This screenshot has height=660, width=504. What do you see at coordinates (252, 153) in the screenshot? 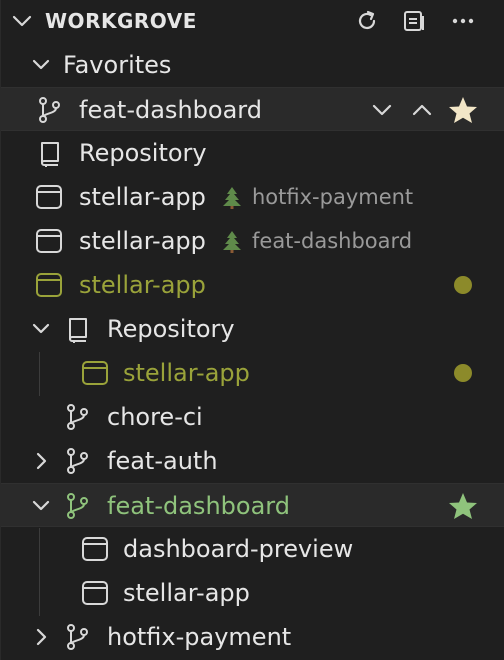
I see `favorite-item-repository: Repository` at bounding box center [252, 153].